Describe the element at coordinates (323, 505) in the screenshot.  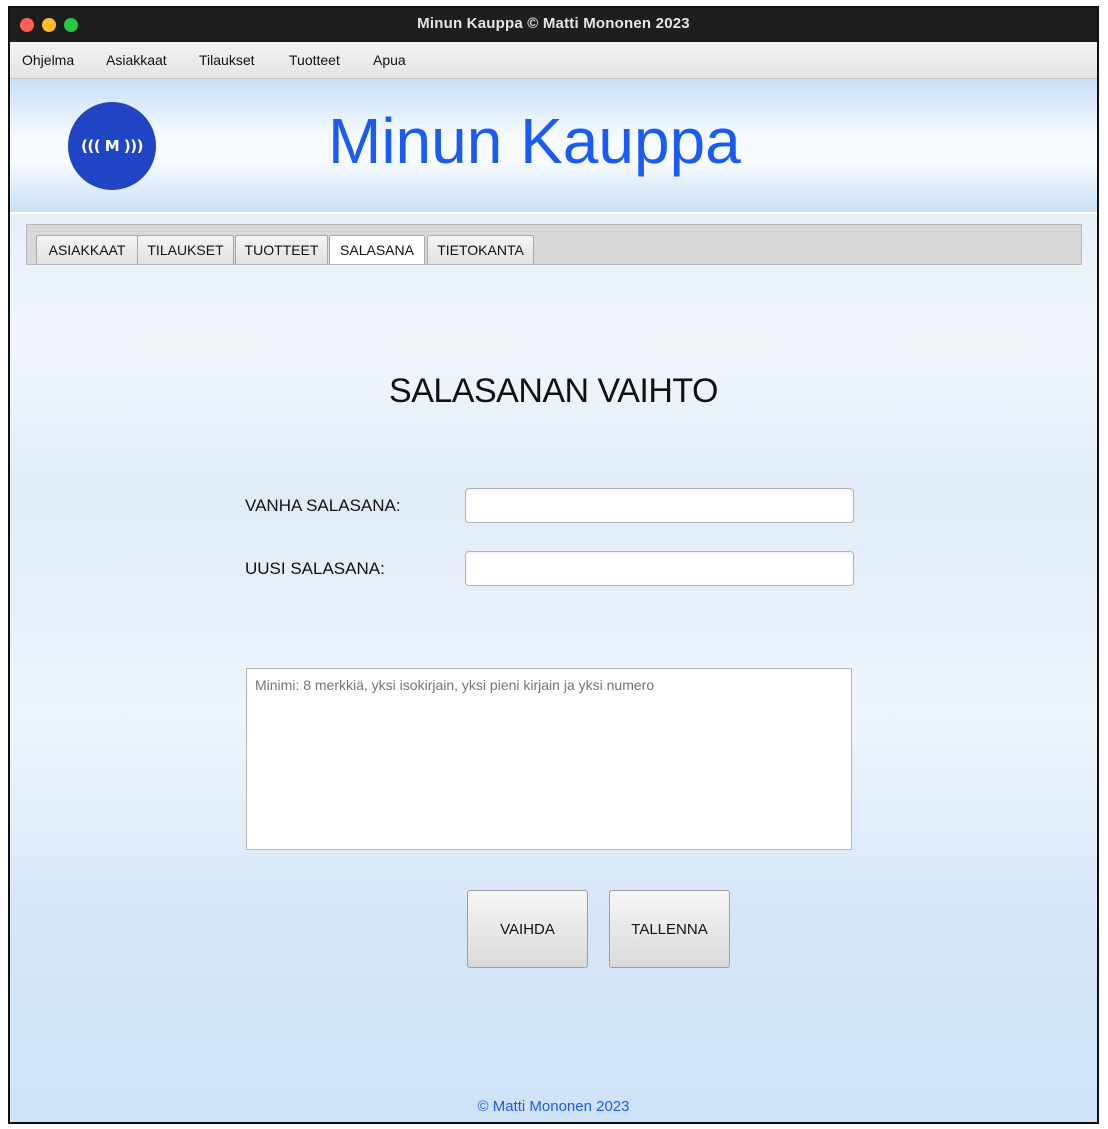
I see `old-password-label: VANHA SALASANA:` at that location.